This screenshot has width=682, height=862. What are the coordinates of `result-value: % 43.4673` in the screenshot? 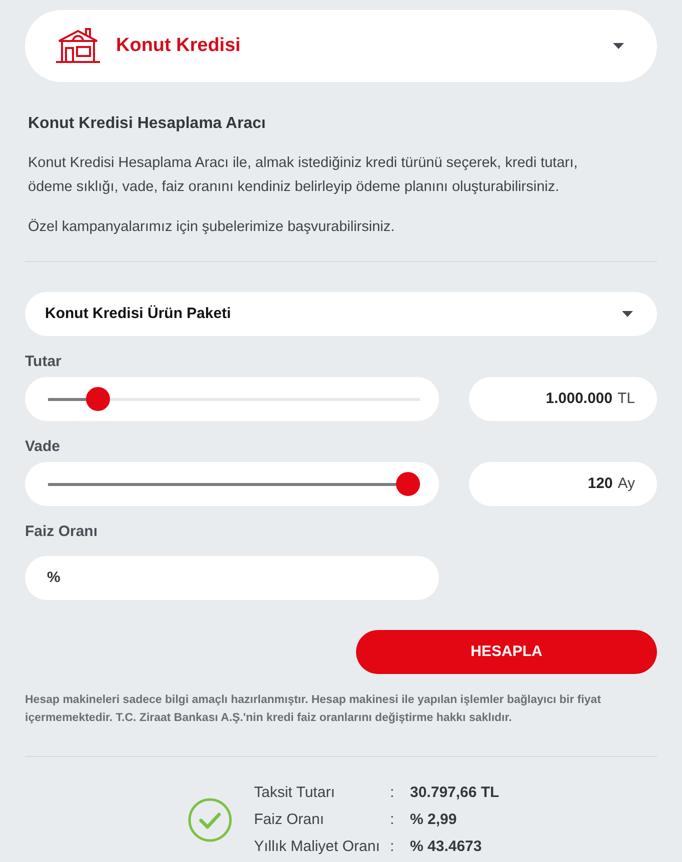 It's located at (446, 847).